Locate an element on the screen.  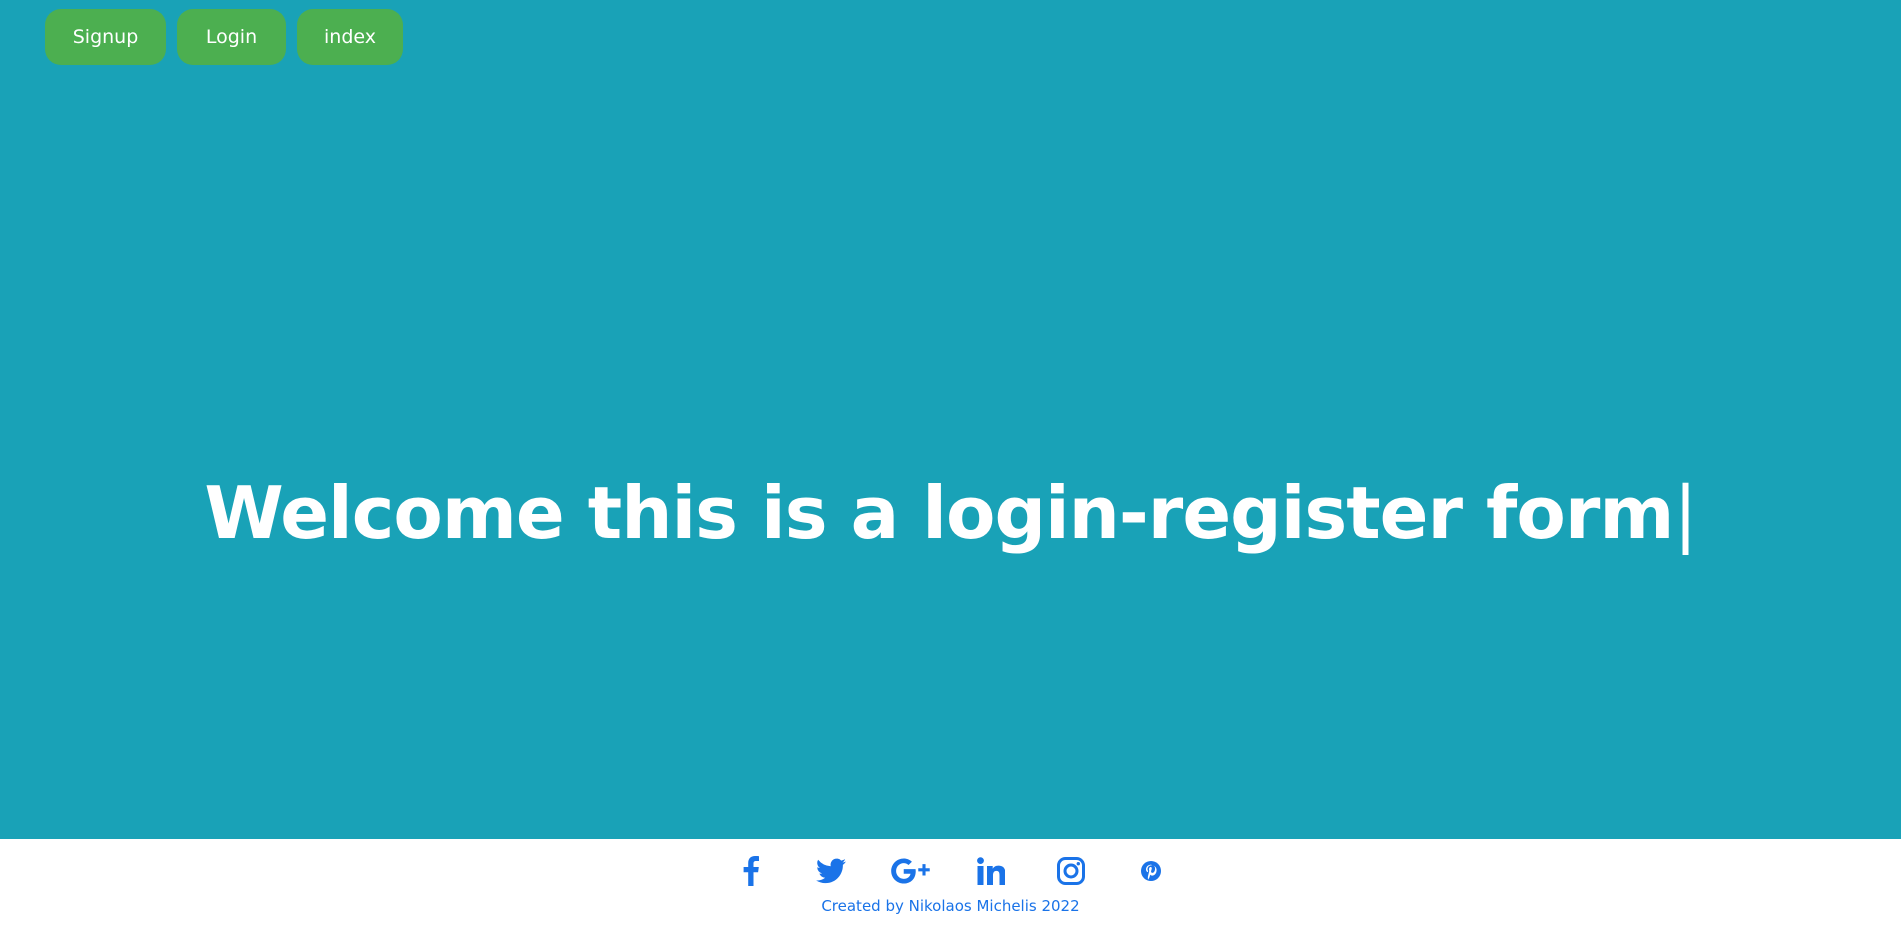
twitter-icon is located at coordinates (831, 871).